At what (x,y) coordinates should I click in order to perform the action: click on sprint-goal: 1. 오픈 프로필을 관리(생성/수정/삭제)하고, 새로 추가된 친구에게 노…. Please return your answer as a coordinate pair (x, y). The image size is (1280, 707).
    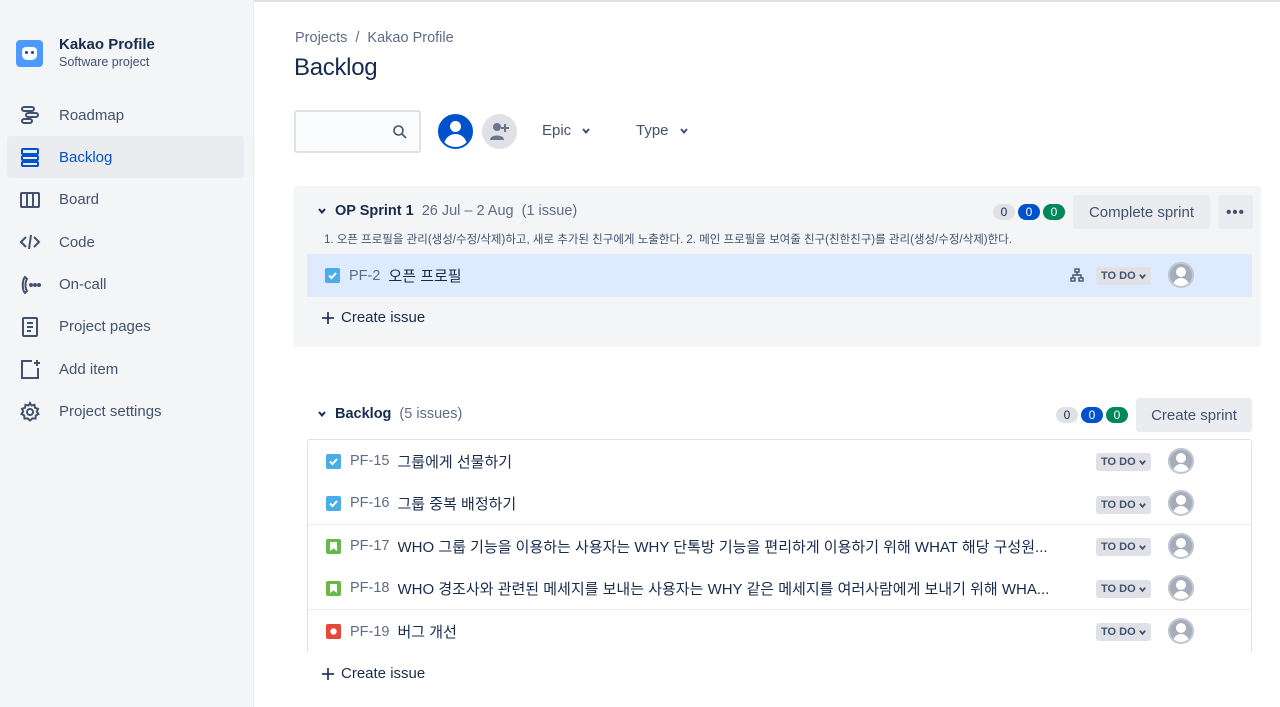
    Looking at the image, I should click on (668, 240).